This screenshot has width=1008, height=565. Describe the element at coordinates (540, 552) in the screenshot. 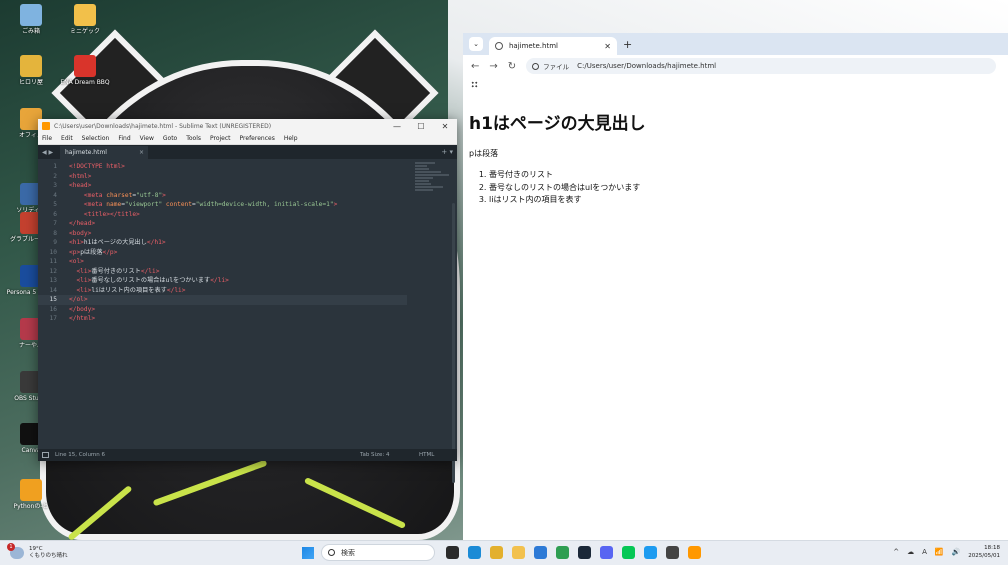

I see `store-icon` at that location.